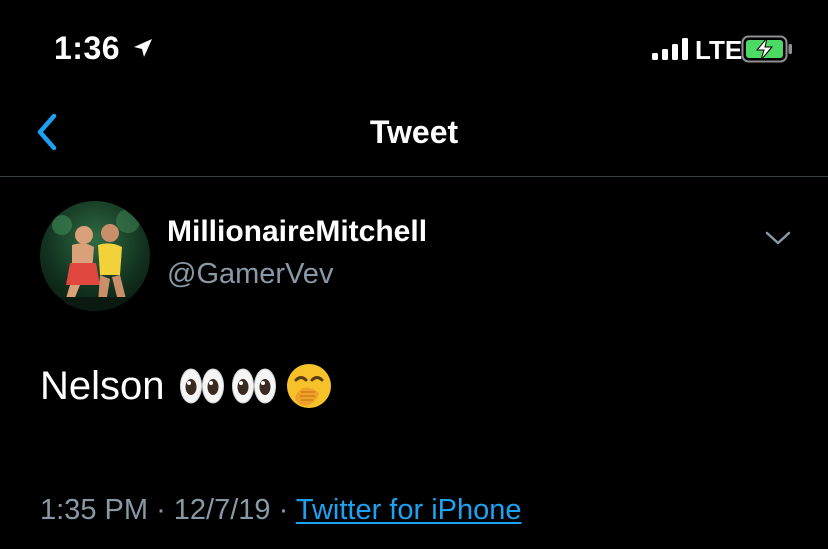 Image resolution: width=828 pixels, height=549 pixels. I want to click on chevron-down-icon, so click(778, 238).